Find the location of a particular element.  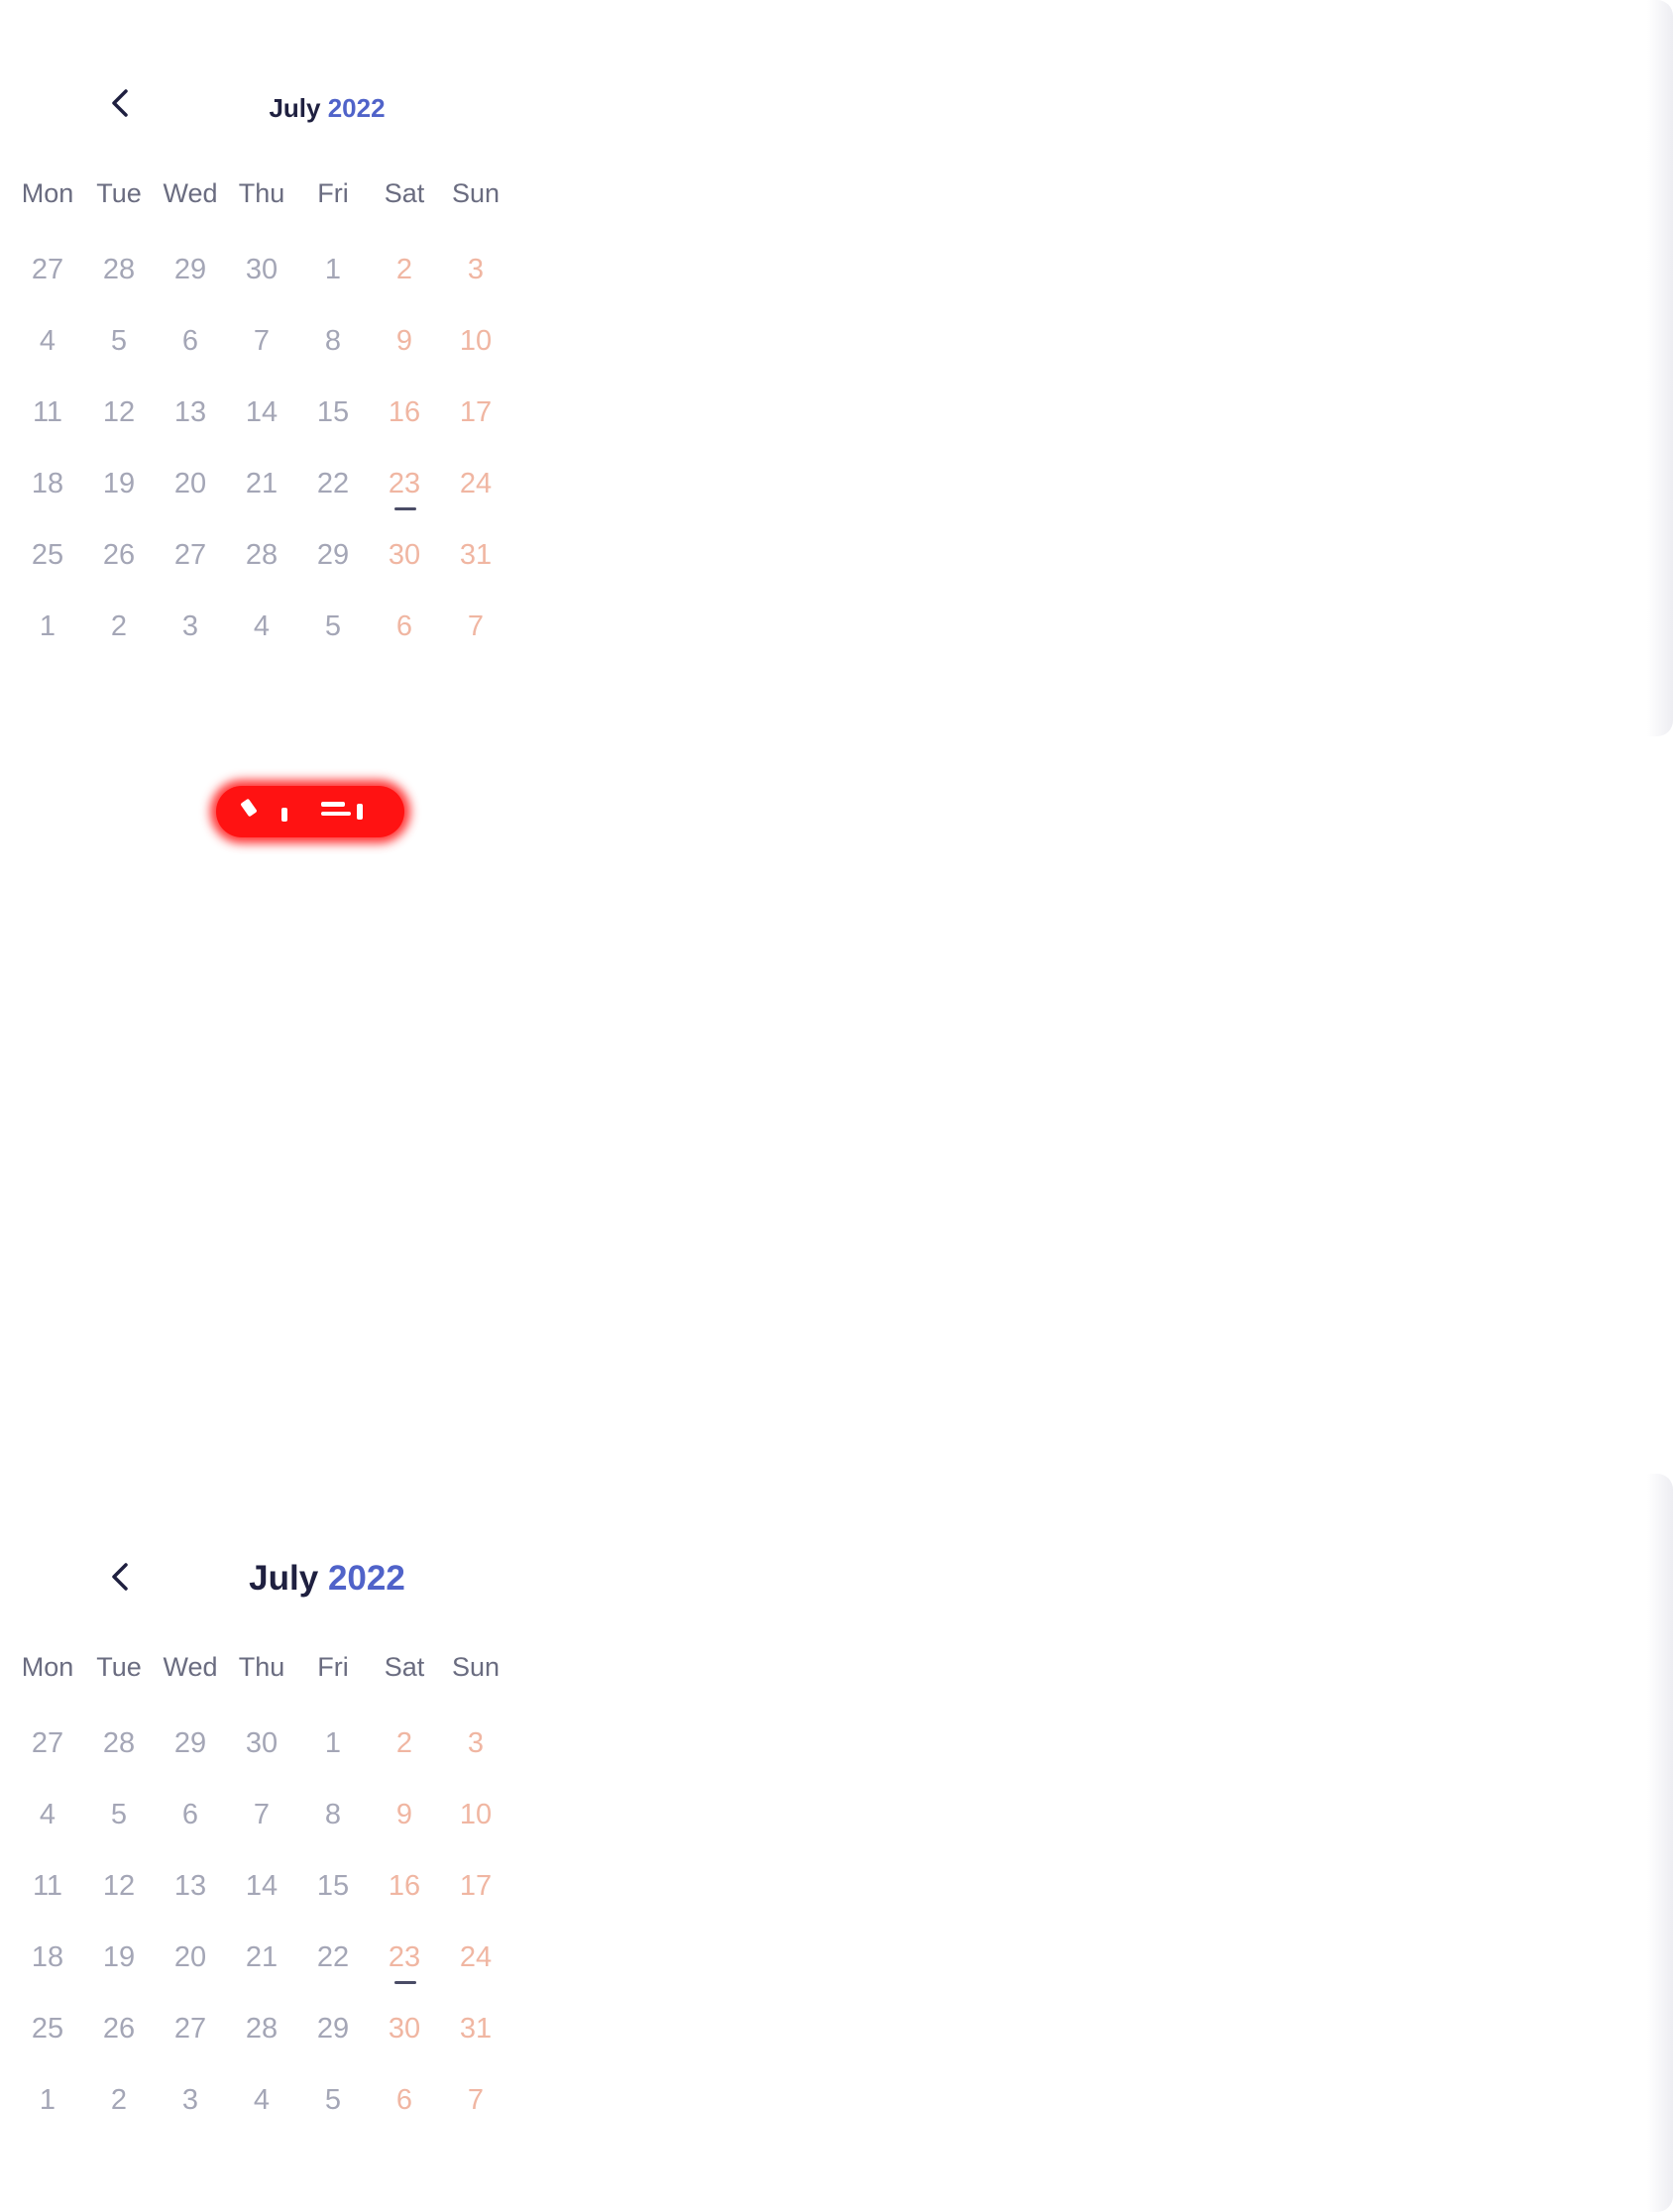

month-label: July is located at coordinates (284, 1578).